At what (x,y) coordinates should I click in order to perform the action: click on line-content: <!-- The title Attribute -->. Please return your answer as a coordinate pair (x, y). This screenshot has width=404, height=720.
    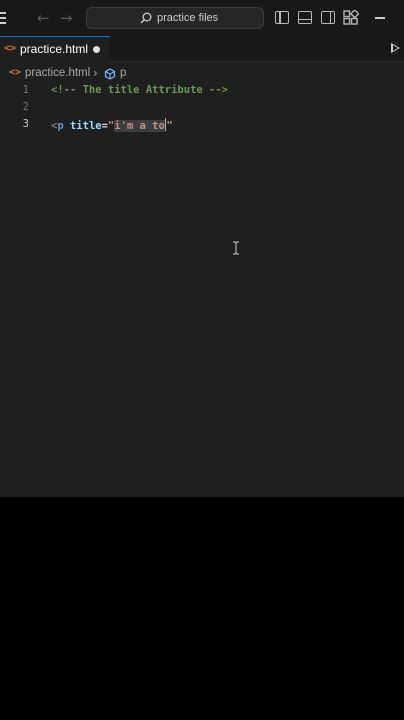
    Looking at the image, I should click on (139, 90).